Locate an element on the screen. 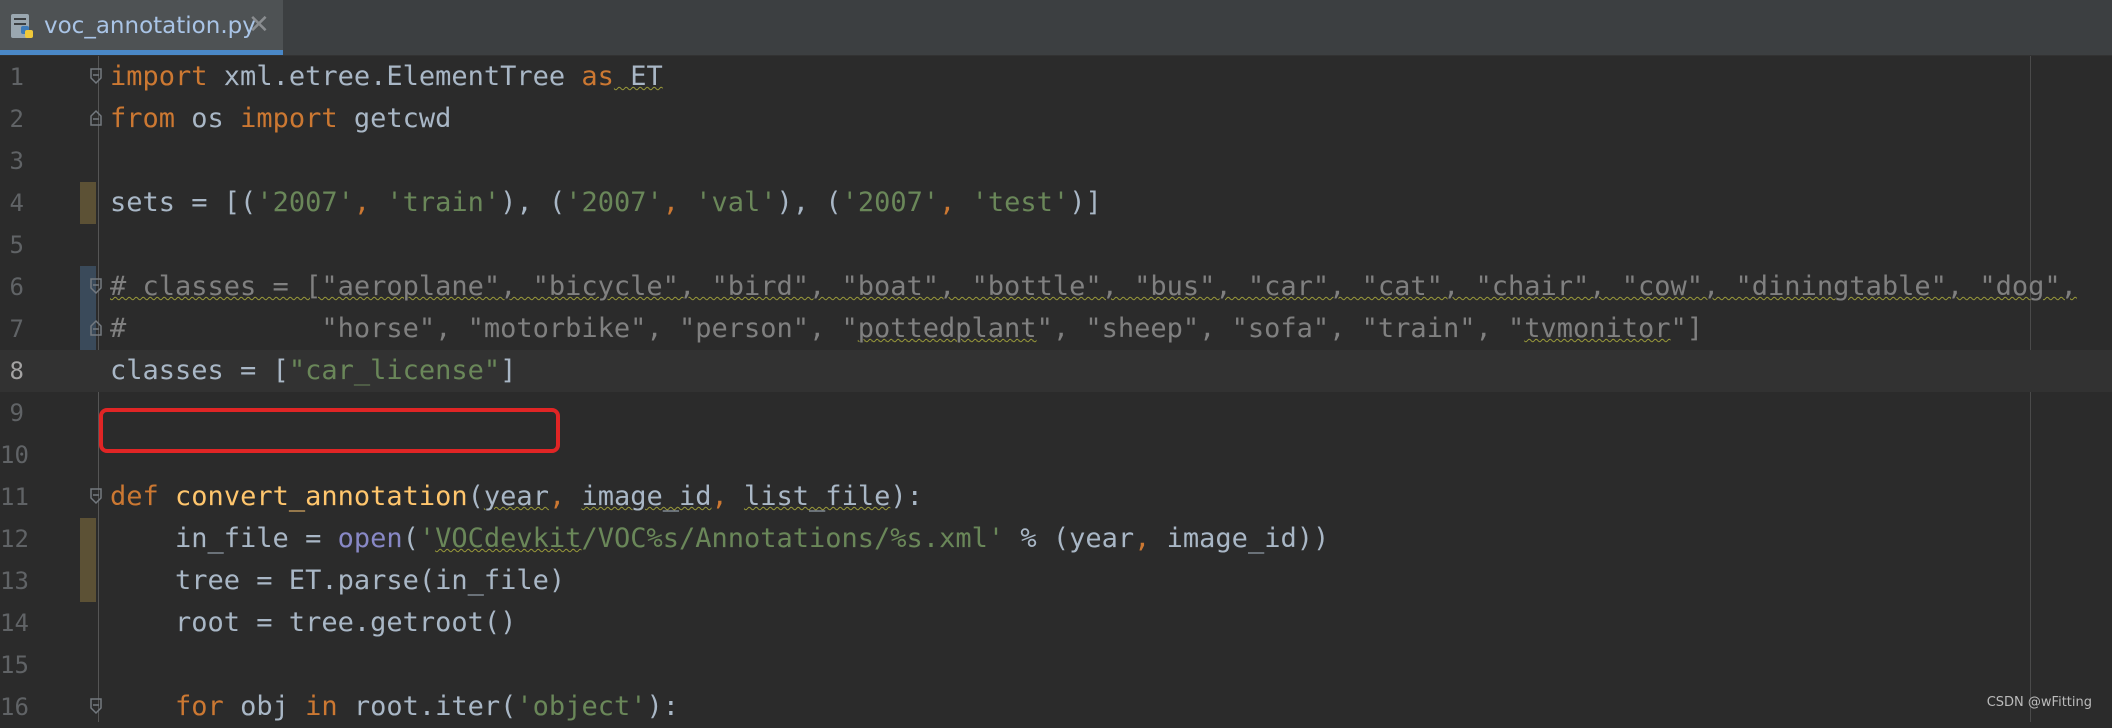 Image resolution: width=2112 pixels, height=728 pixels. line-number: 10 is located at coordinates (14, 455).